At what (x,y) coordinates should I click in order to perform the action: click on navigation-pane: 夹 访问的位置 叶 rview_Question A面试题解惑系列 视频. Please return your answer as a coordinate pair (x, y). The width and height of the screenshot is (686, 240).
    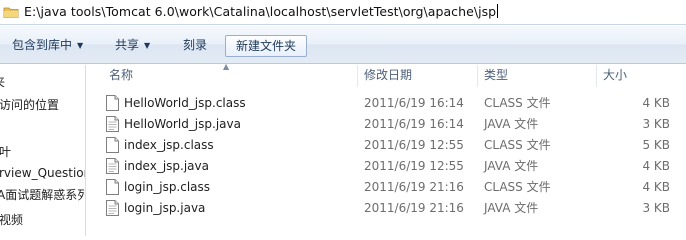
    Looking at the image, I should click on (43, 150).